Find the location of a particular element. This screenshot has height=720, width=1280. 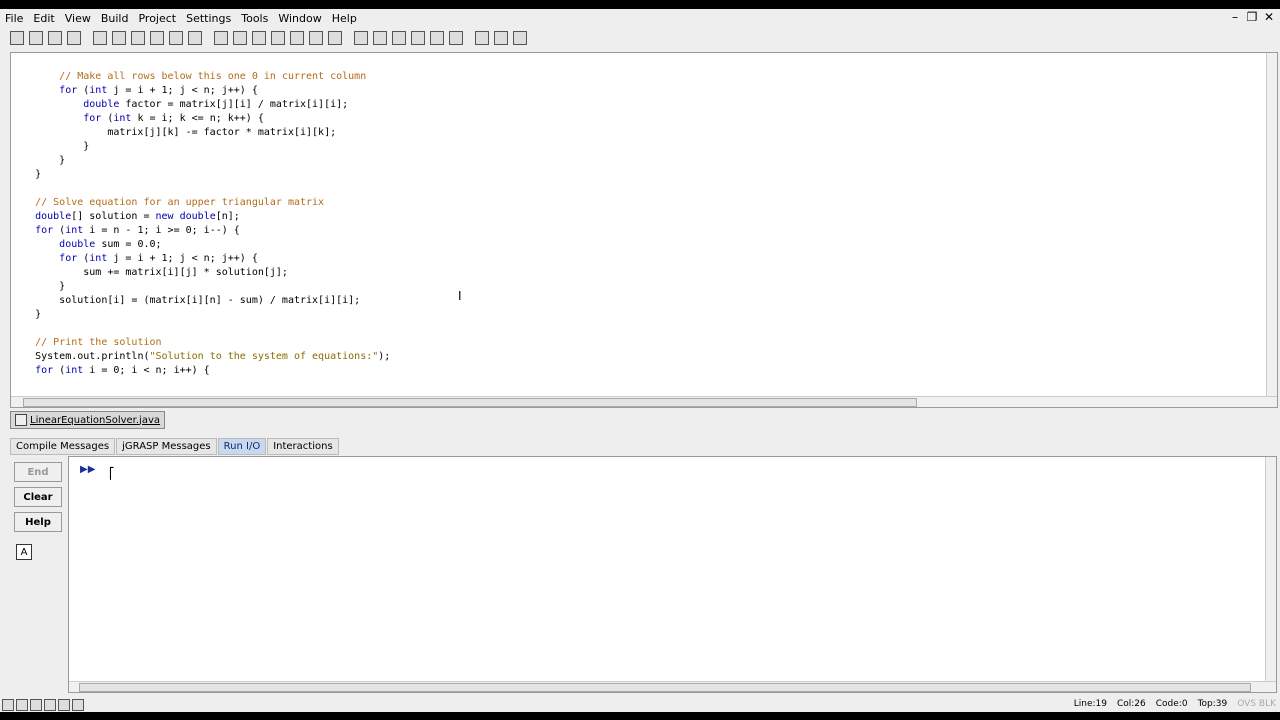

menu-file: File is located at coordinates (14, 18).